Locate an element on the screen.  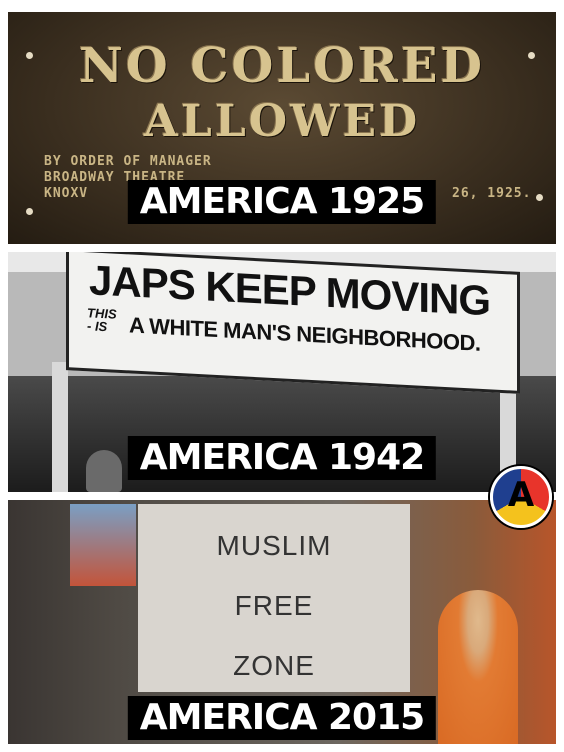
caption-2015: AMERICA 2015 is located at coordinates (282, 718).